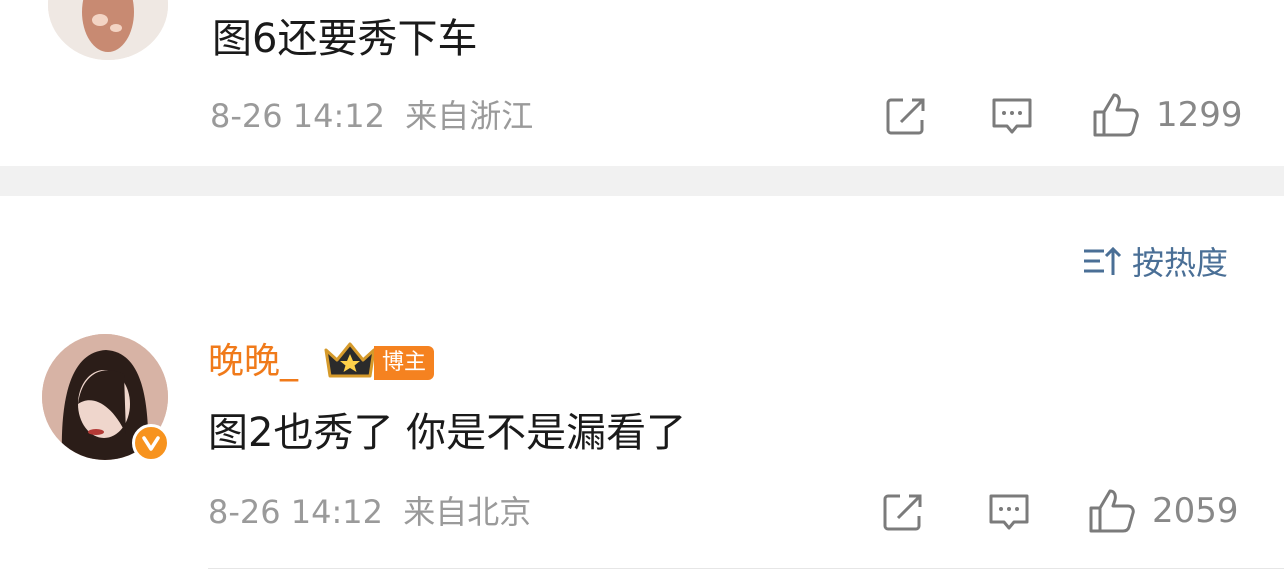  I want to click on username: 晚晚_, so click(253, 362).